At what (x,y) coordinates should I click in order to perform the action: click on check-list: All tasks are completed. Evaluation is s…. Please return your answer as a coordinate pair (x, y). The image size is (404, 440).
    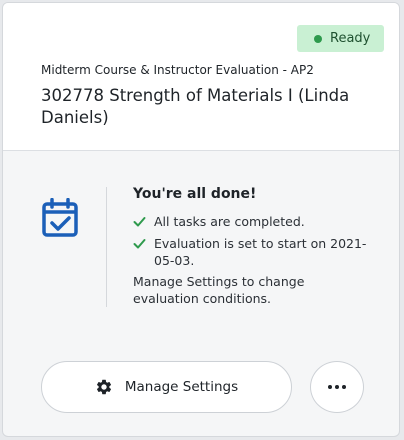
    Looking at the image, I should click on (253, 243).